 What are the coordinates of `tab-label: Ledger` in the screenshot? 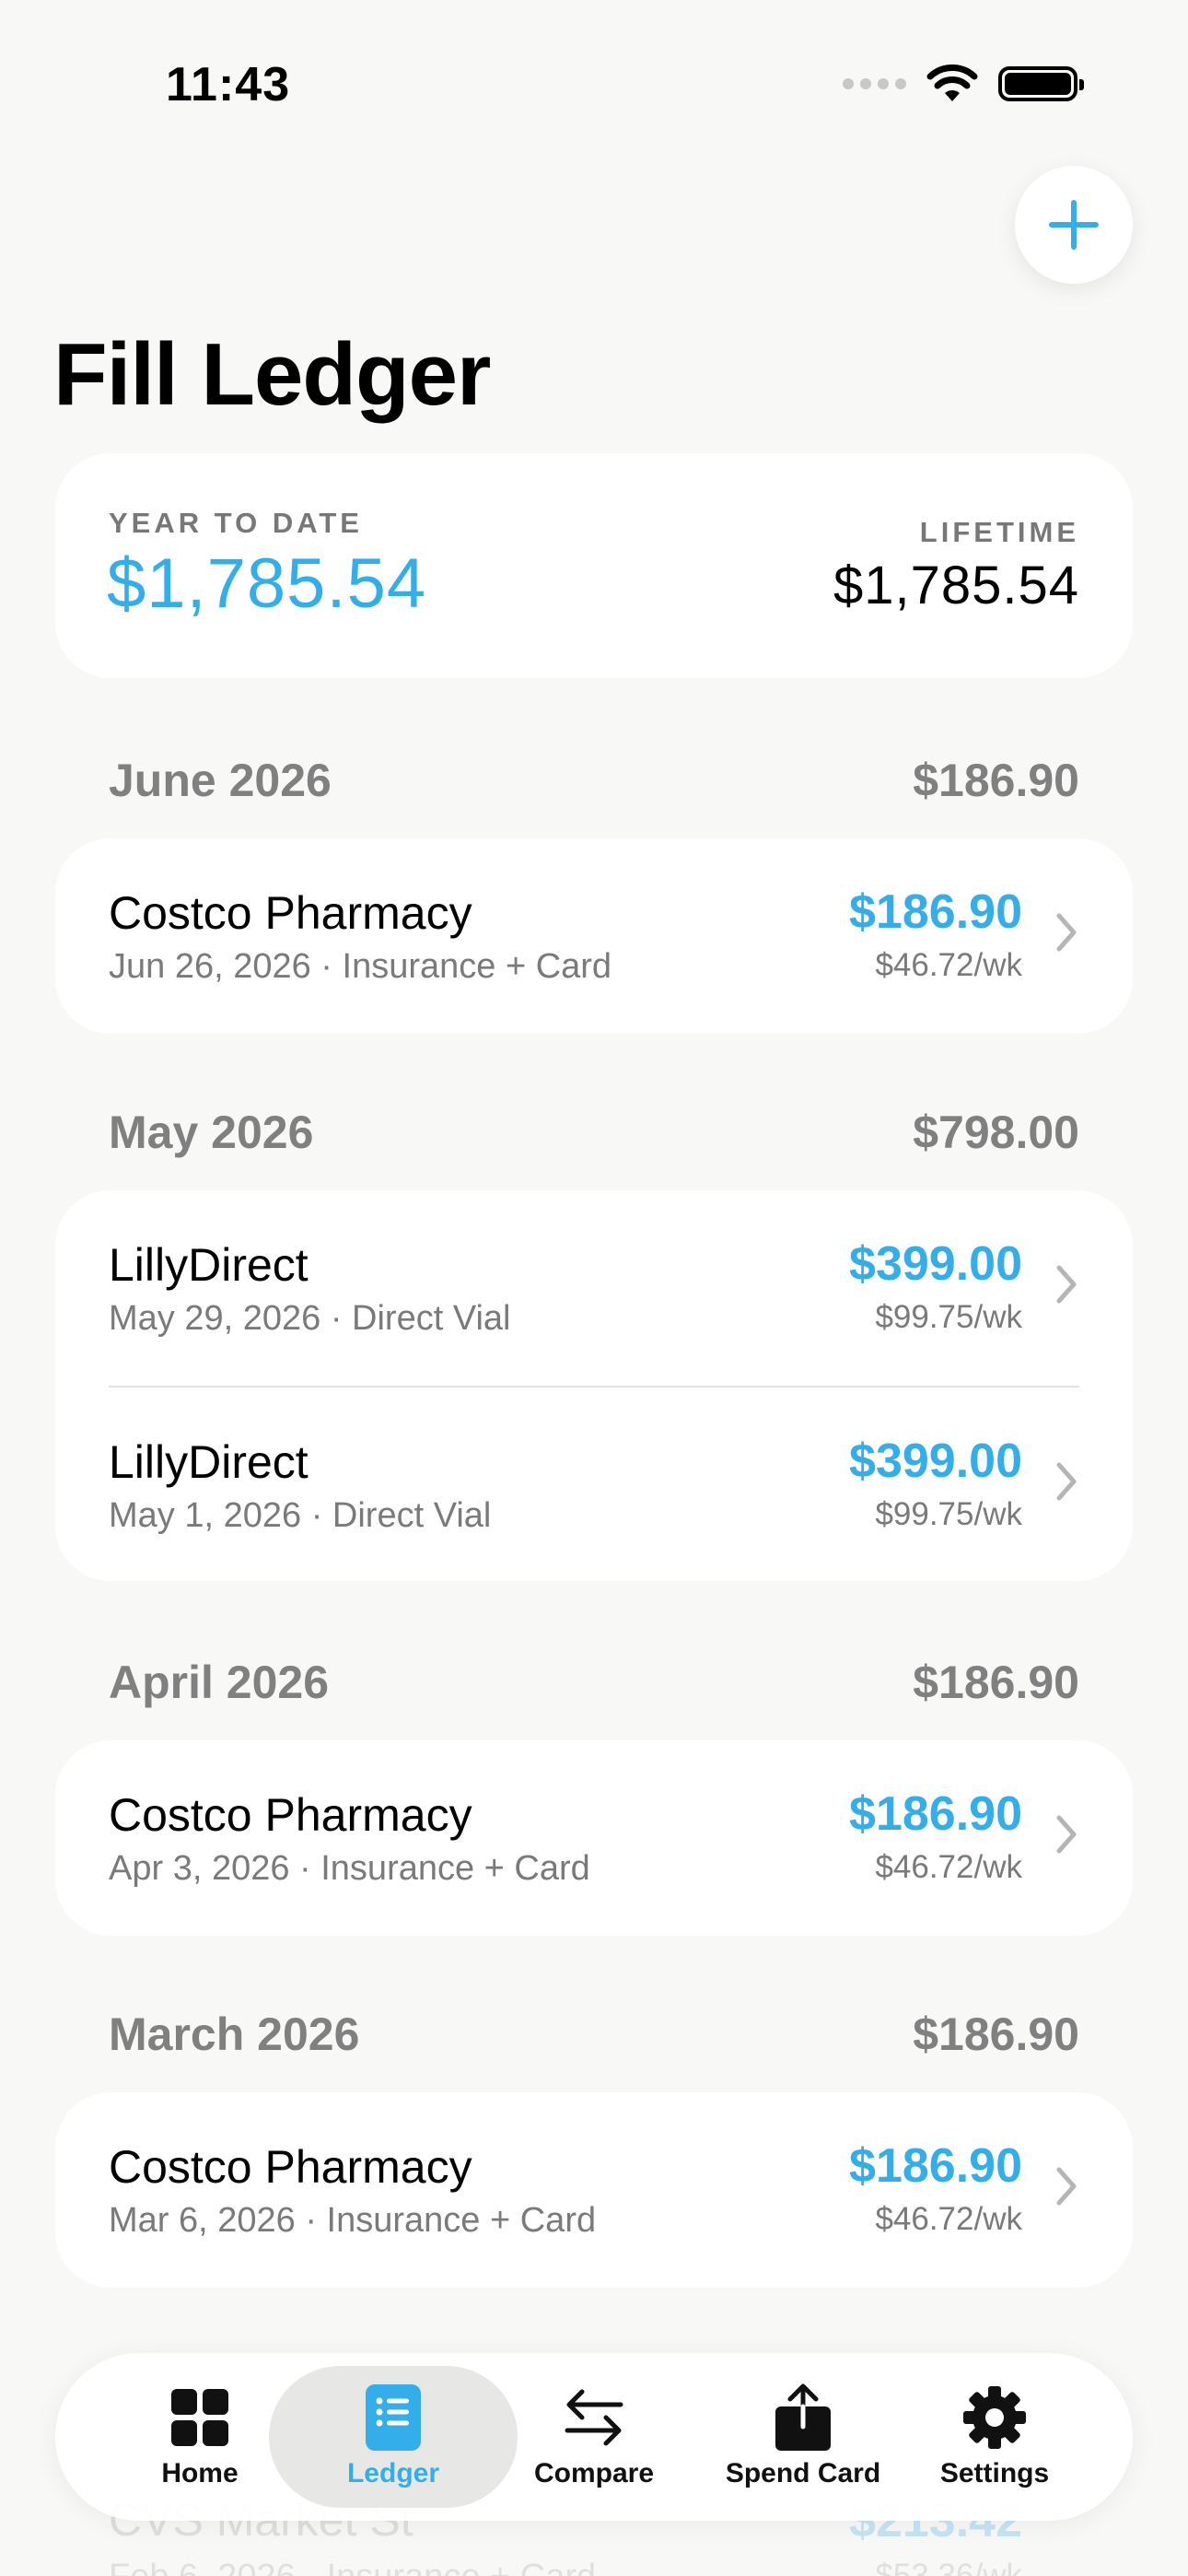 It's located at (393, 2473).